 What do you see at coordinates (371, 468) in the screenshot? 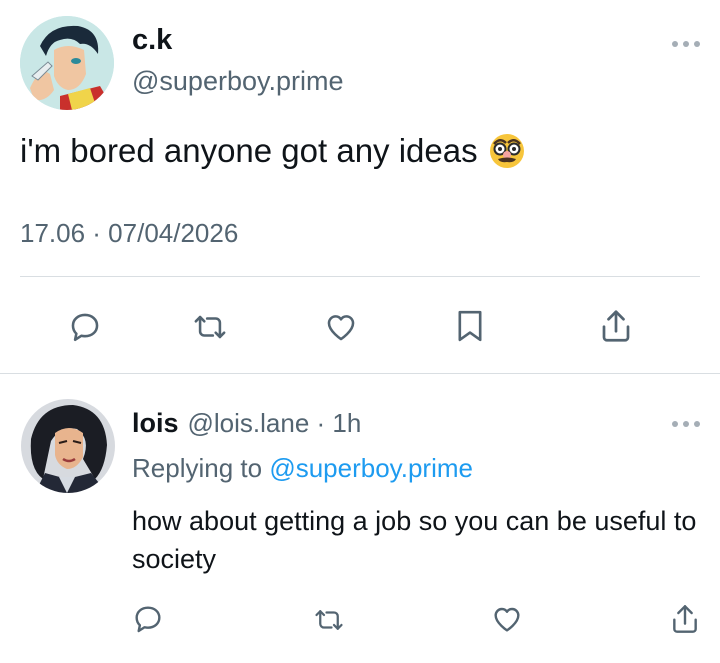
I see `replying-to-handle-link: @superboy.prime` at bounding box center [371, 468].